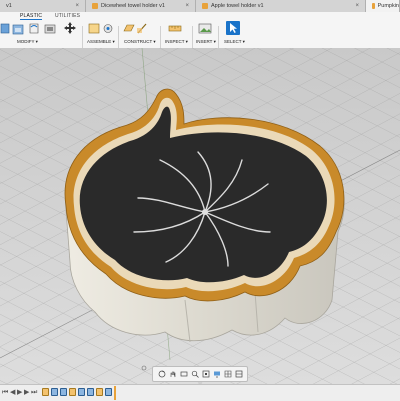 This screenshot has height=401, width=400. Describe the element at coordinates (19, 393) in the screenshot. I see `play-icon: ▶` at that location.